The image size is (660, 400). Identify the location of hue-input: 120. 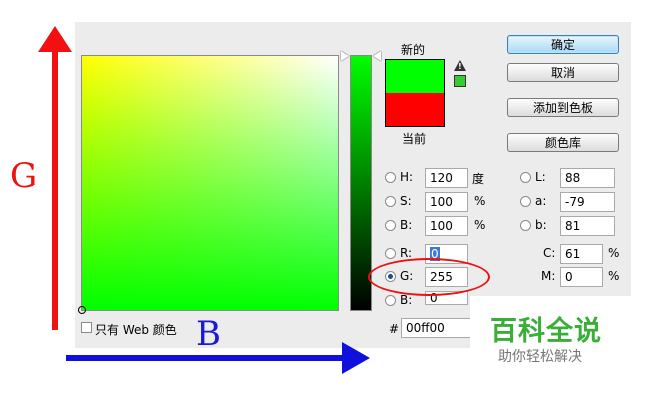
(446, 178).